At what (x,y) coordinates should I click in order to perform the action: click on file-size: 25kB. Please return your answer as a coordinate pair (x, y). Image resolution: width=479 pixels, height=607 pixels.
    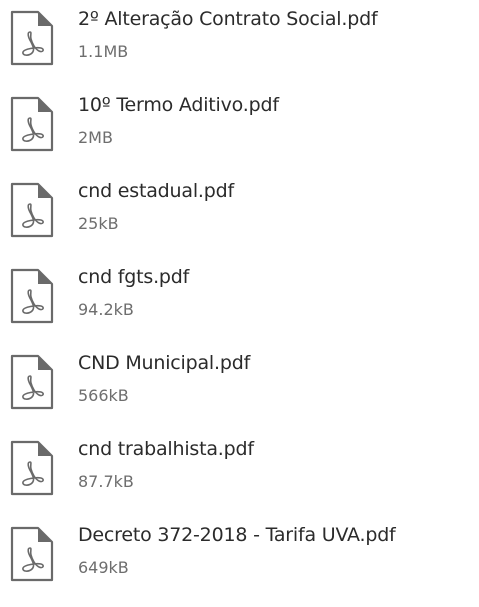
    Looking at the image, I should click on (98, 223).